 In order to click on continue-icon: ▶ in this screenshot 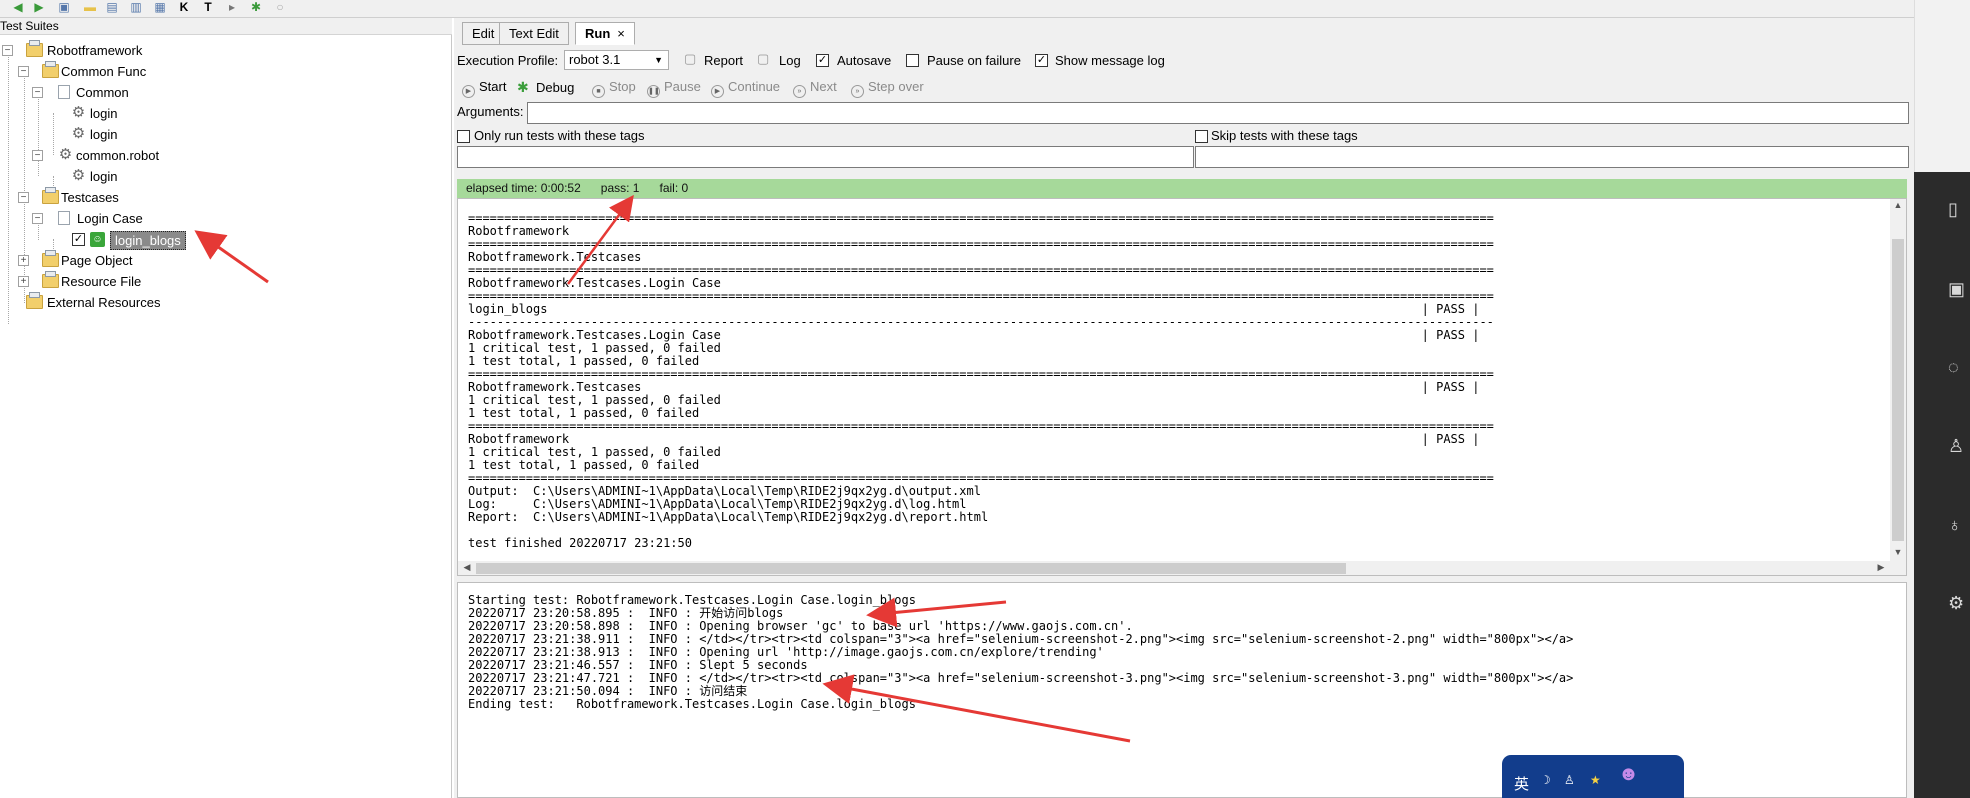, I will do `click(717, 91)`.